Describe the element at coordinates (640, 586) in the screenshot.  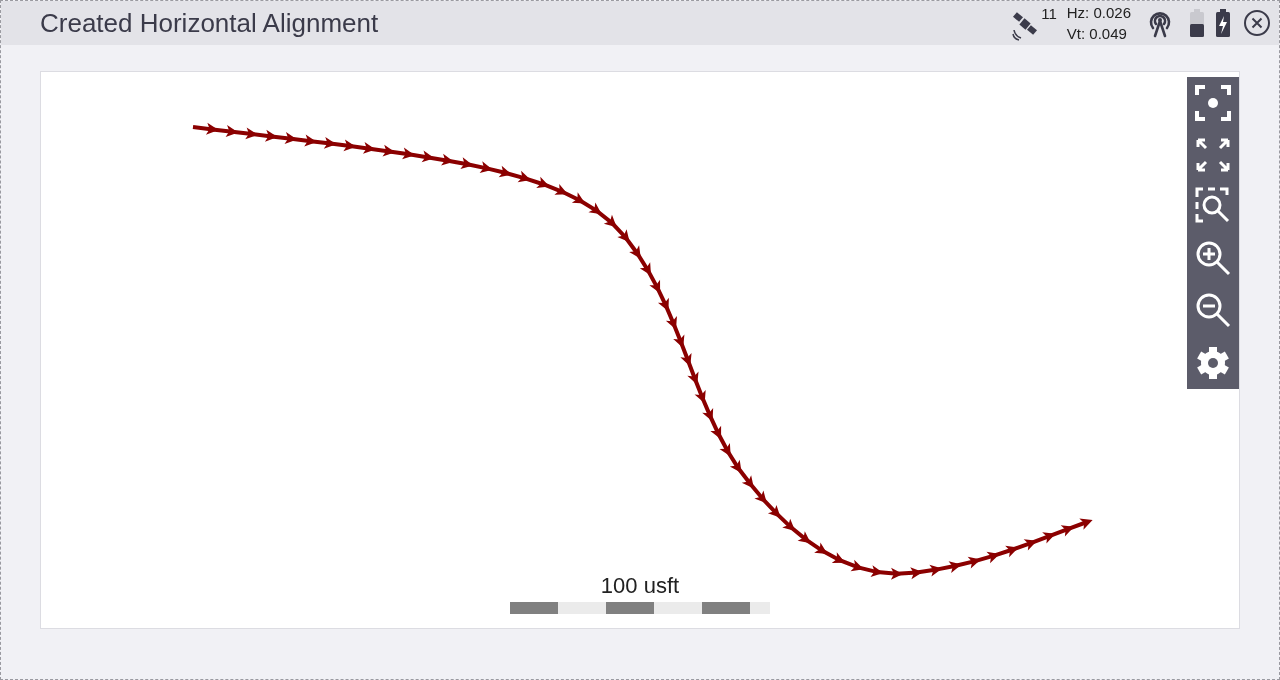
I see `scale-label: 100 usft` at that location.